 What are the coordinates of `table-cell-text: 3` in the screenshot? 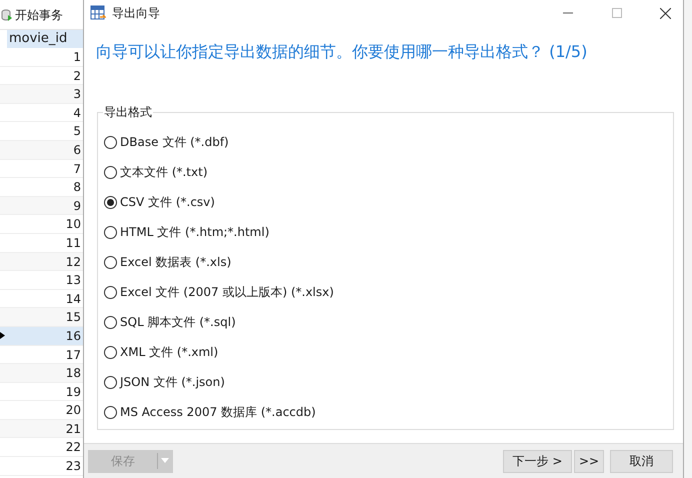 It's located at (77, 94).